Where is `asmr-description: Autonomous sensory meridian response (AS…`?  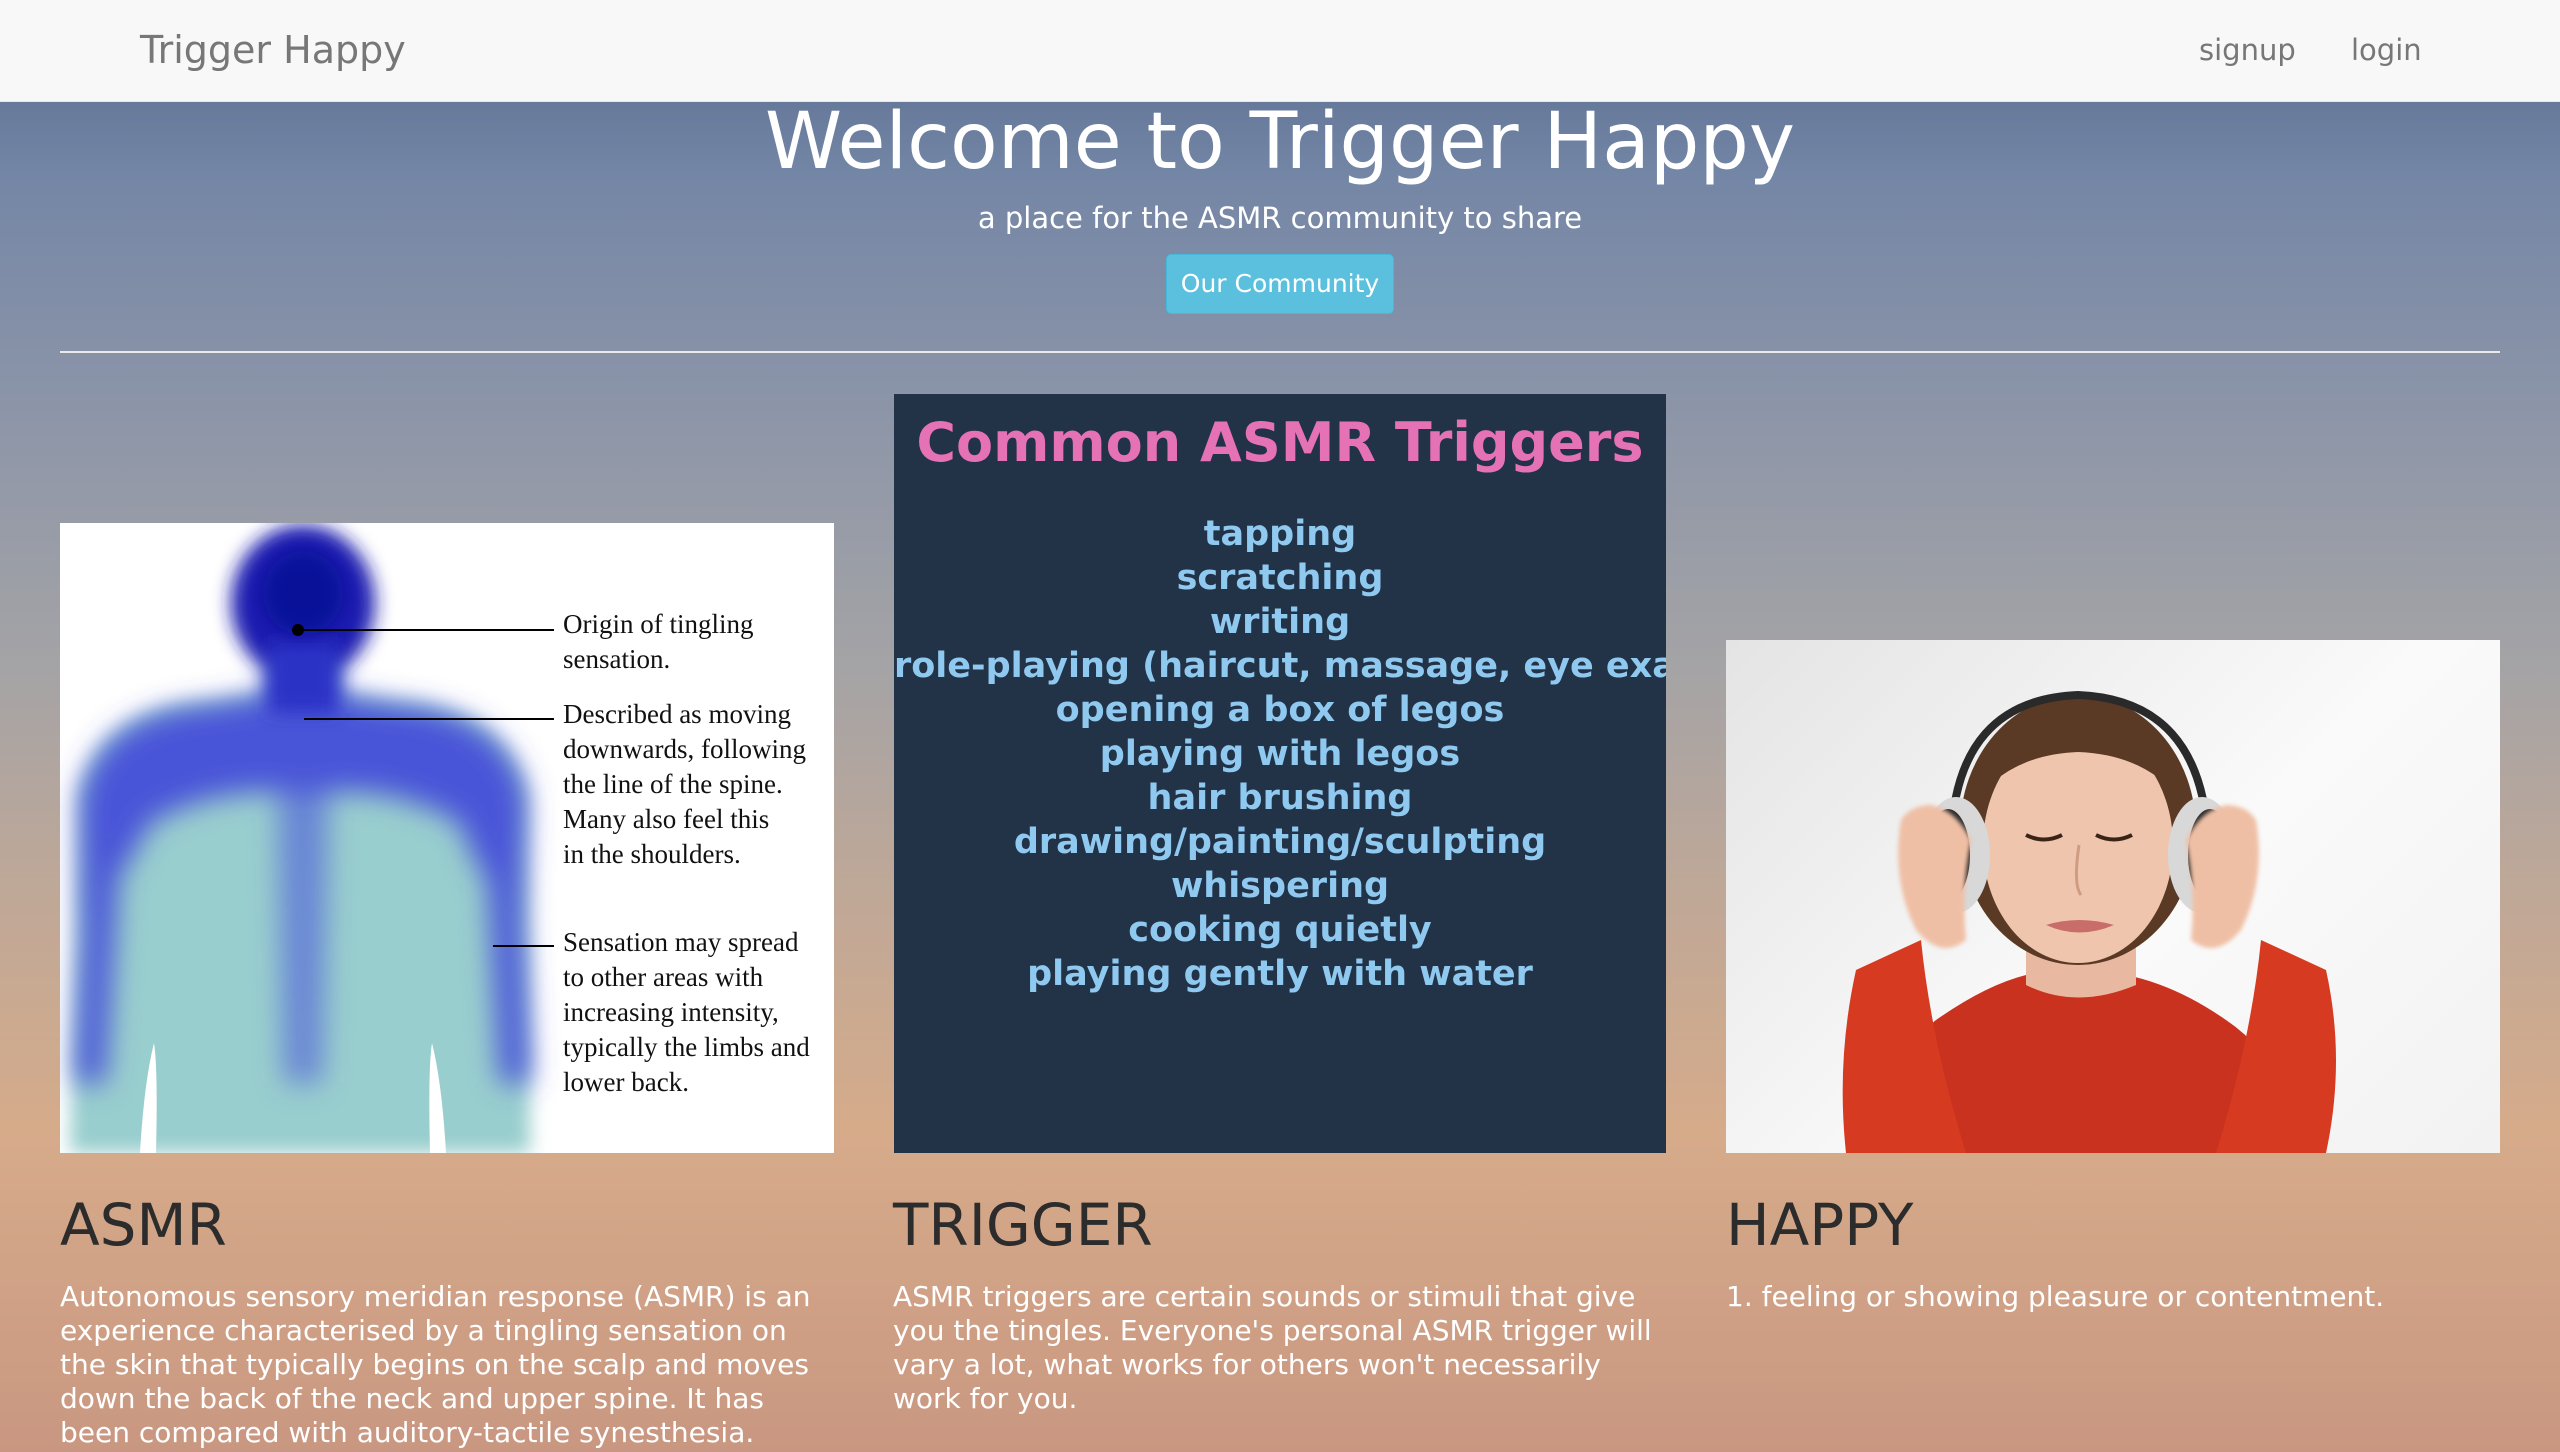
asmr-description: Autonomous sensory meridian response (AS… is located at coordinates (435, 1364).